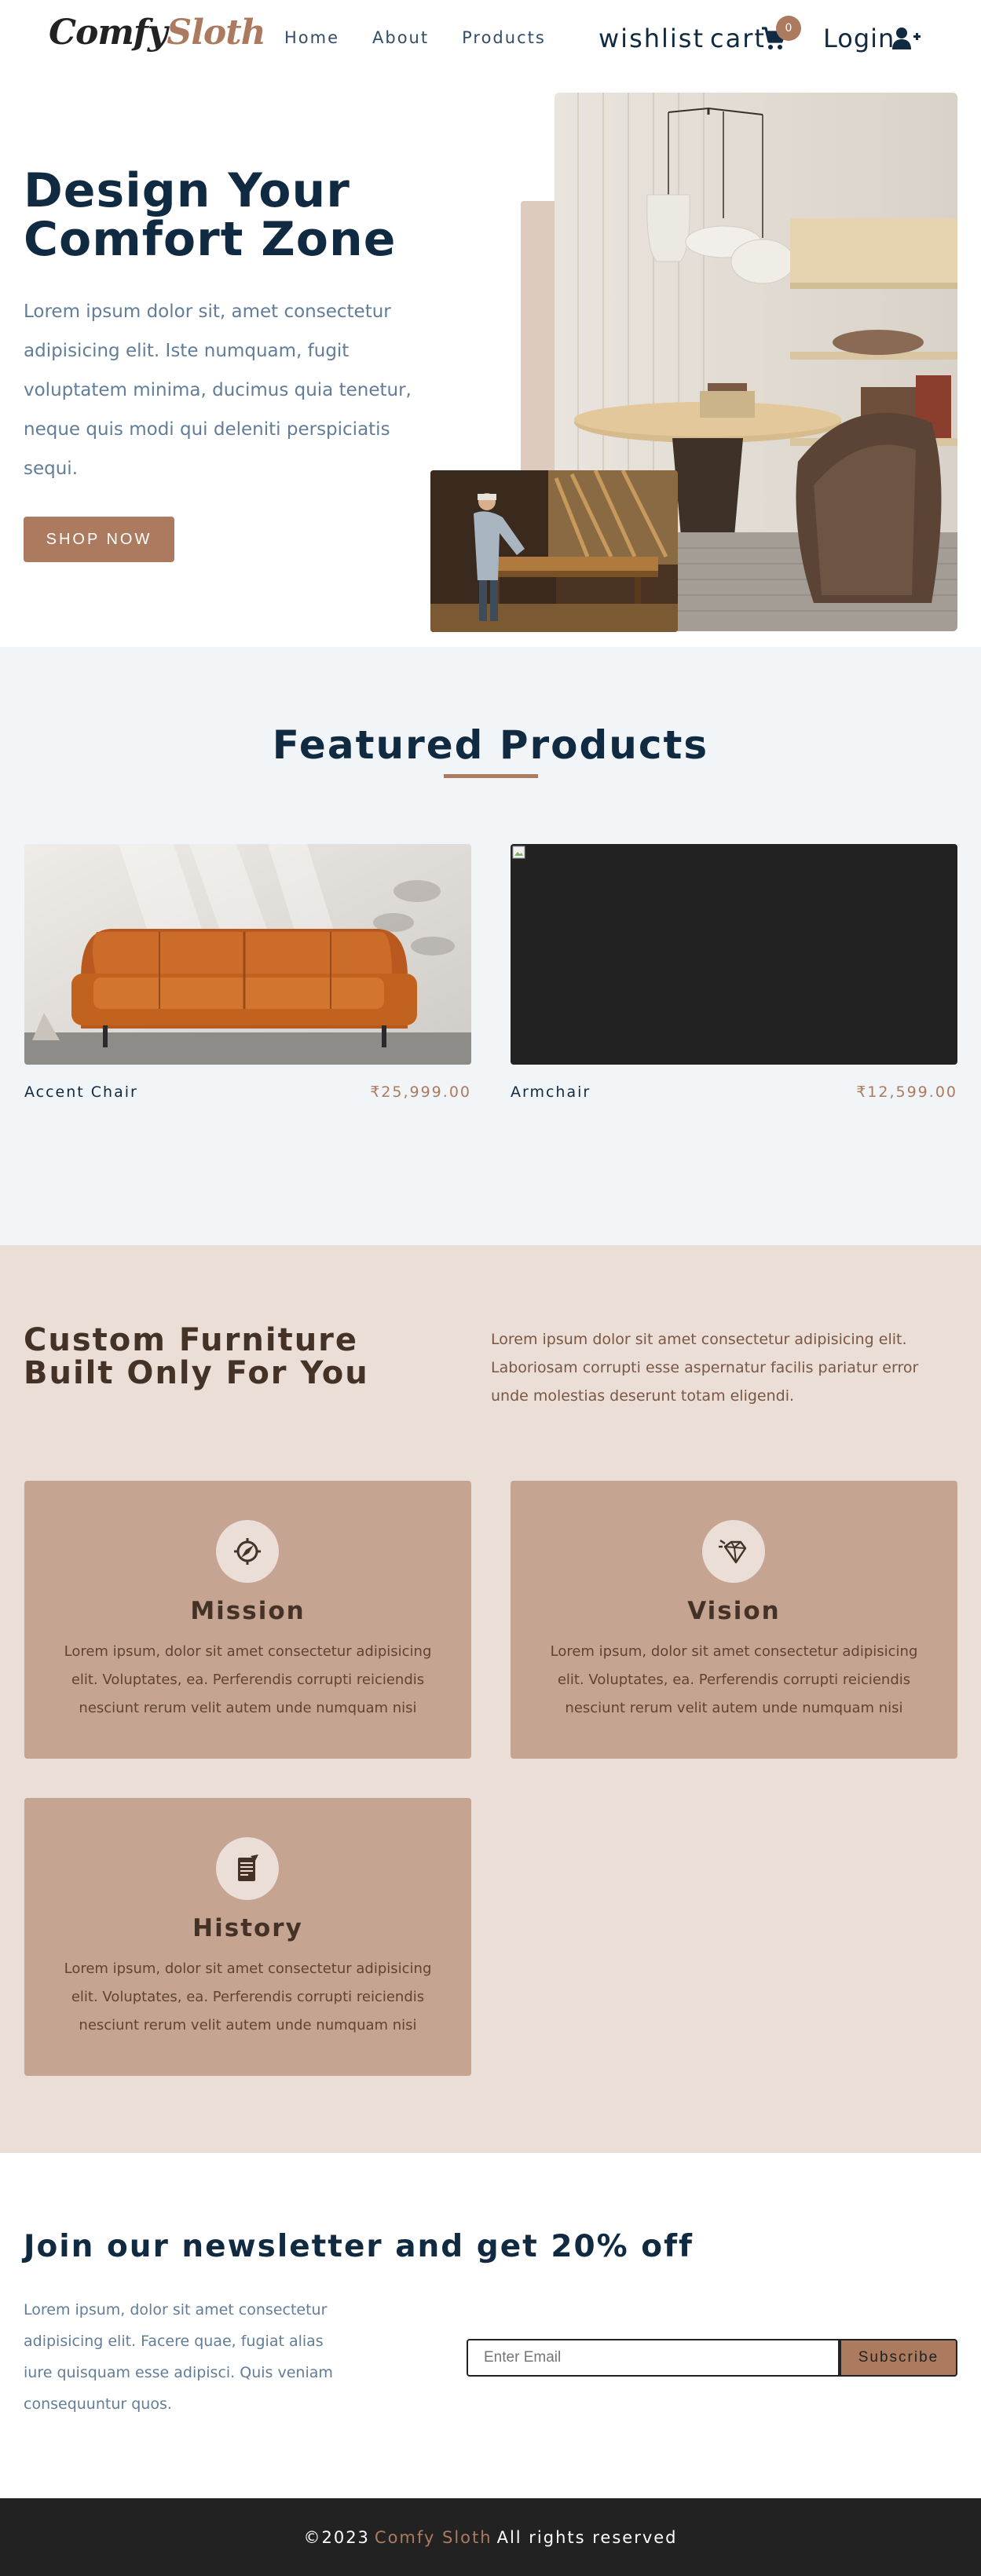  Describe the element at coordinates (248, 954) in the screenshot. I see `product-image-accent-chair` at that location.